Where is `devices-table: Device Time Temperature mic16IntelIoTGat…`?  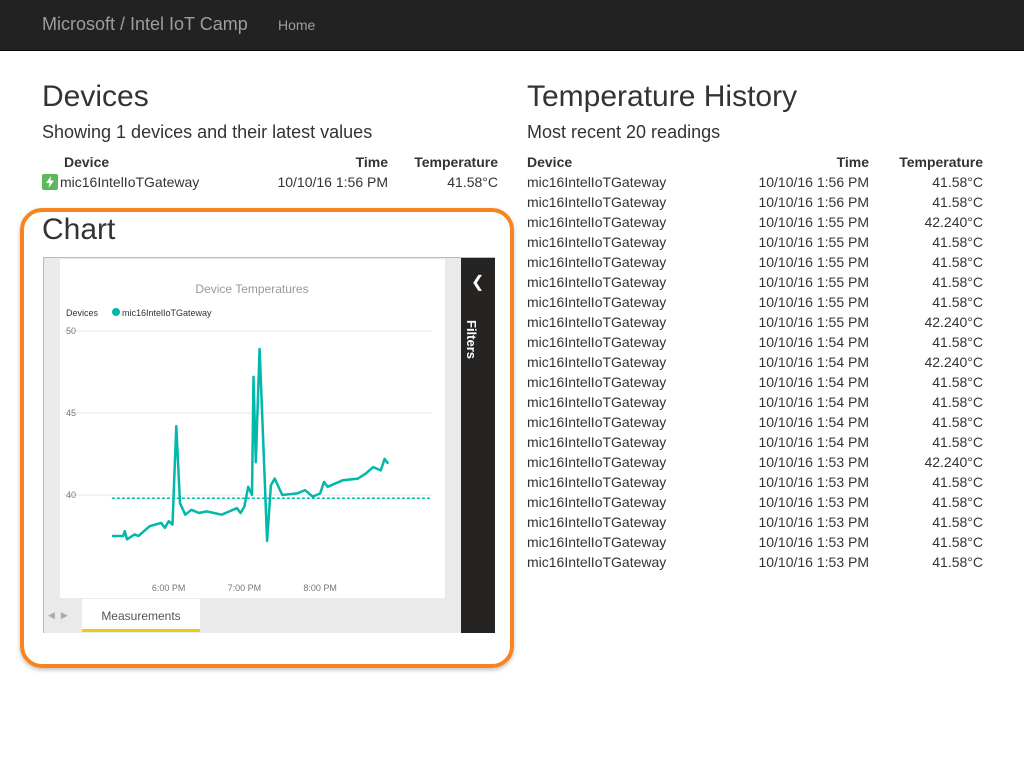 devices-table: Device Time Temperature mic16IntelIoTGat… is located at coordinates (270, 172).